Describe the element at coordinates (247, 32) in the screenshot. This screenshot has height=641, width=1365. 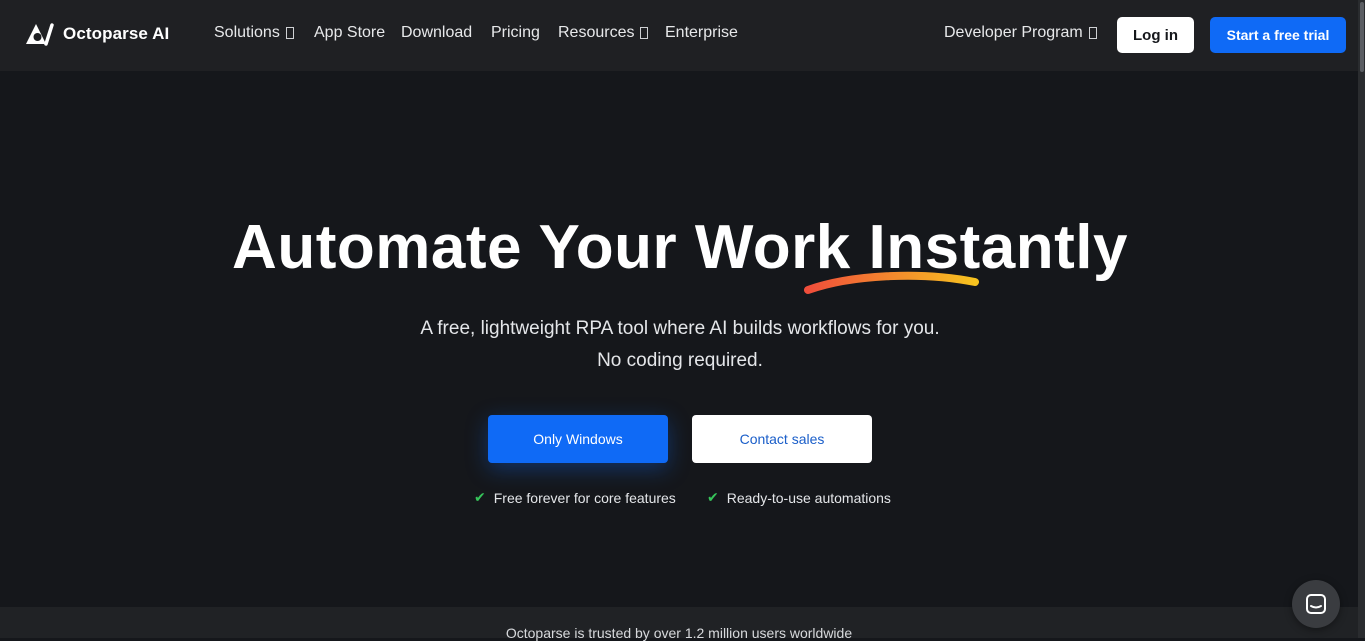
I see `nav-label: Solutions` at that location.